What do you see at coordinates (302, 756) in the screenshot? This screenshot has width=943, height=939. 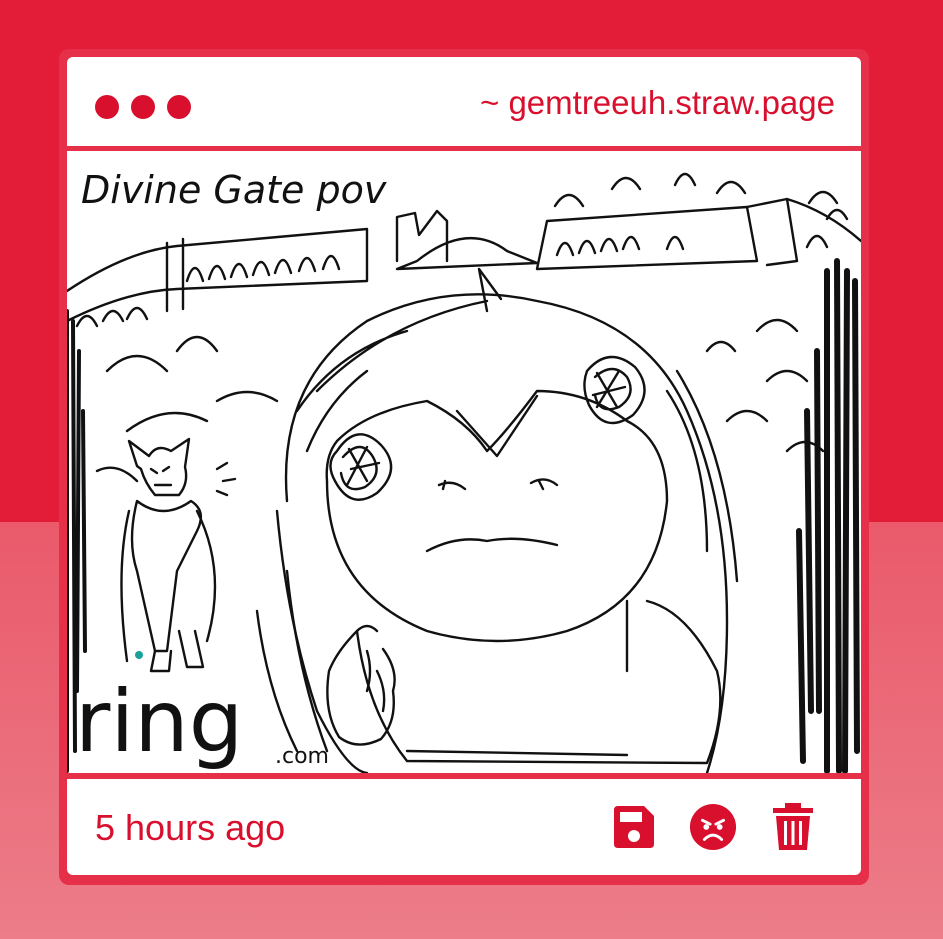 I see `watermark-suffix: .com` at bounding box center [302, 756].